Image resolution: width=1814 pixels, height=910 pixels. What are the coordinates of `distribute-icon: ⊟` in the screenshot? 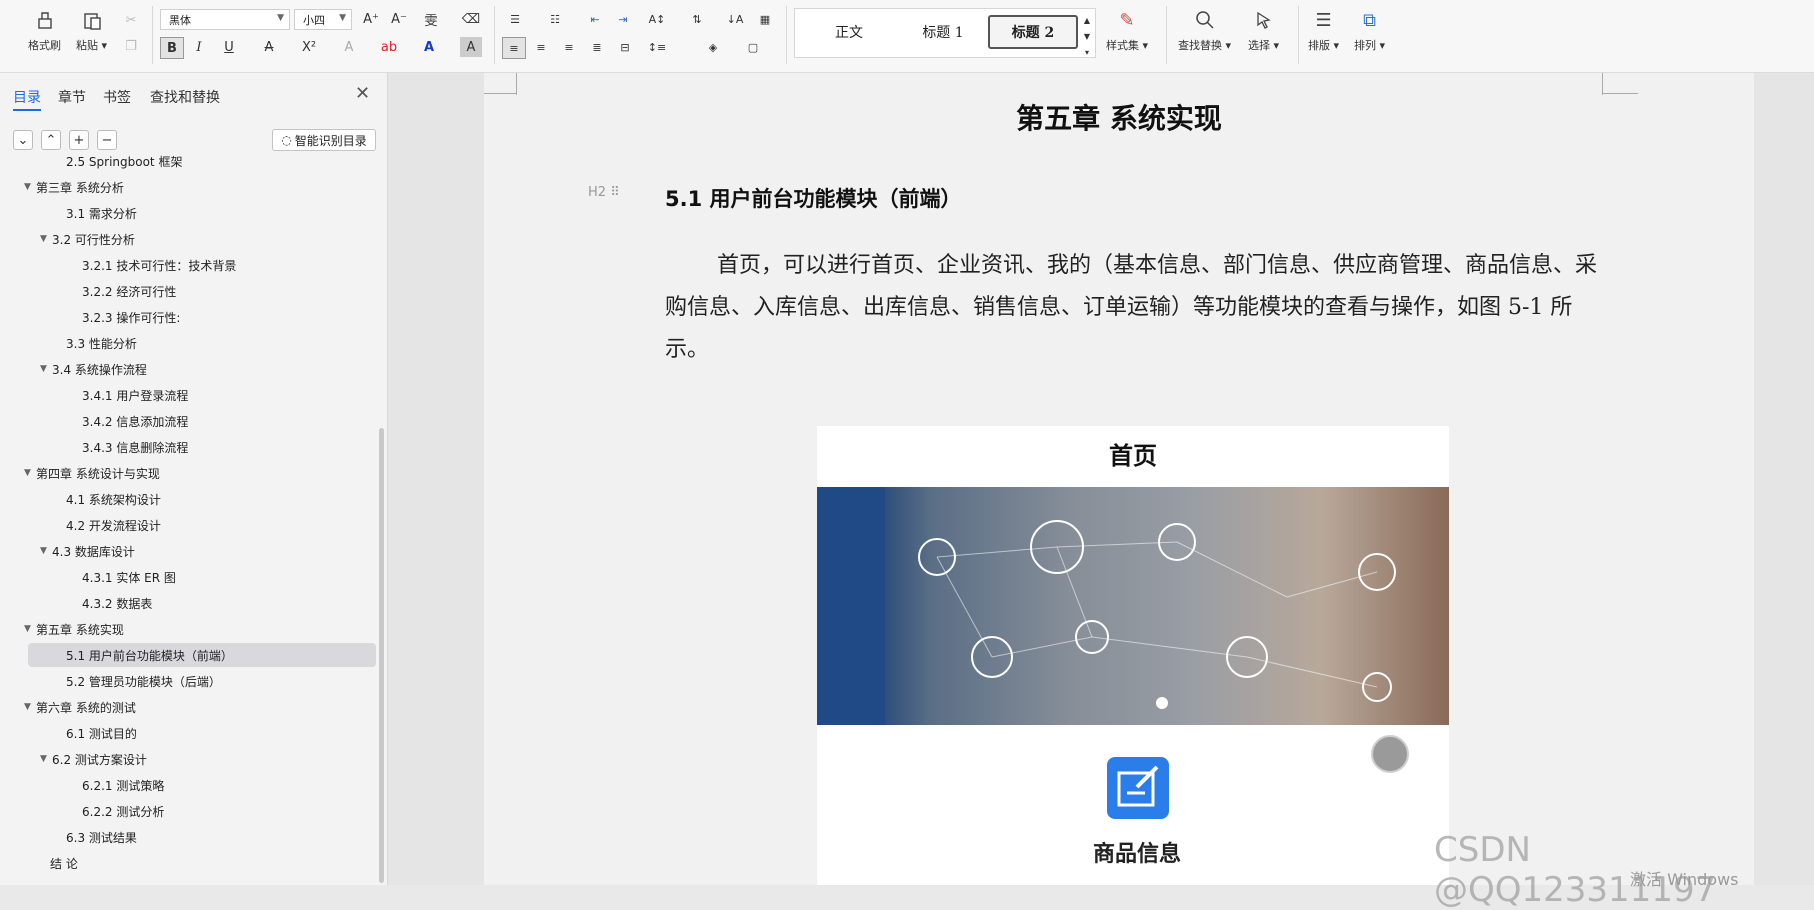 It's located at (625, 47).